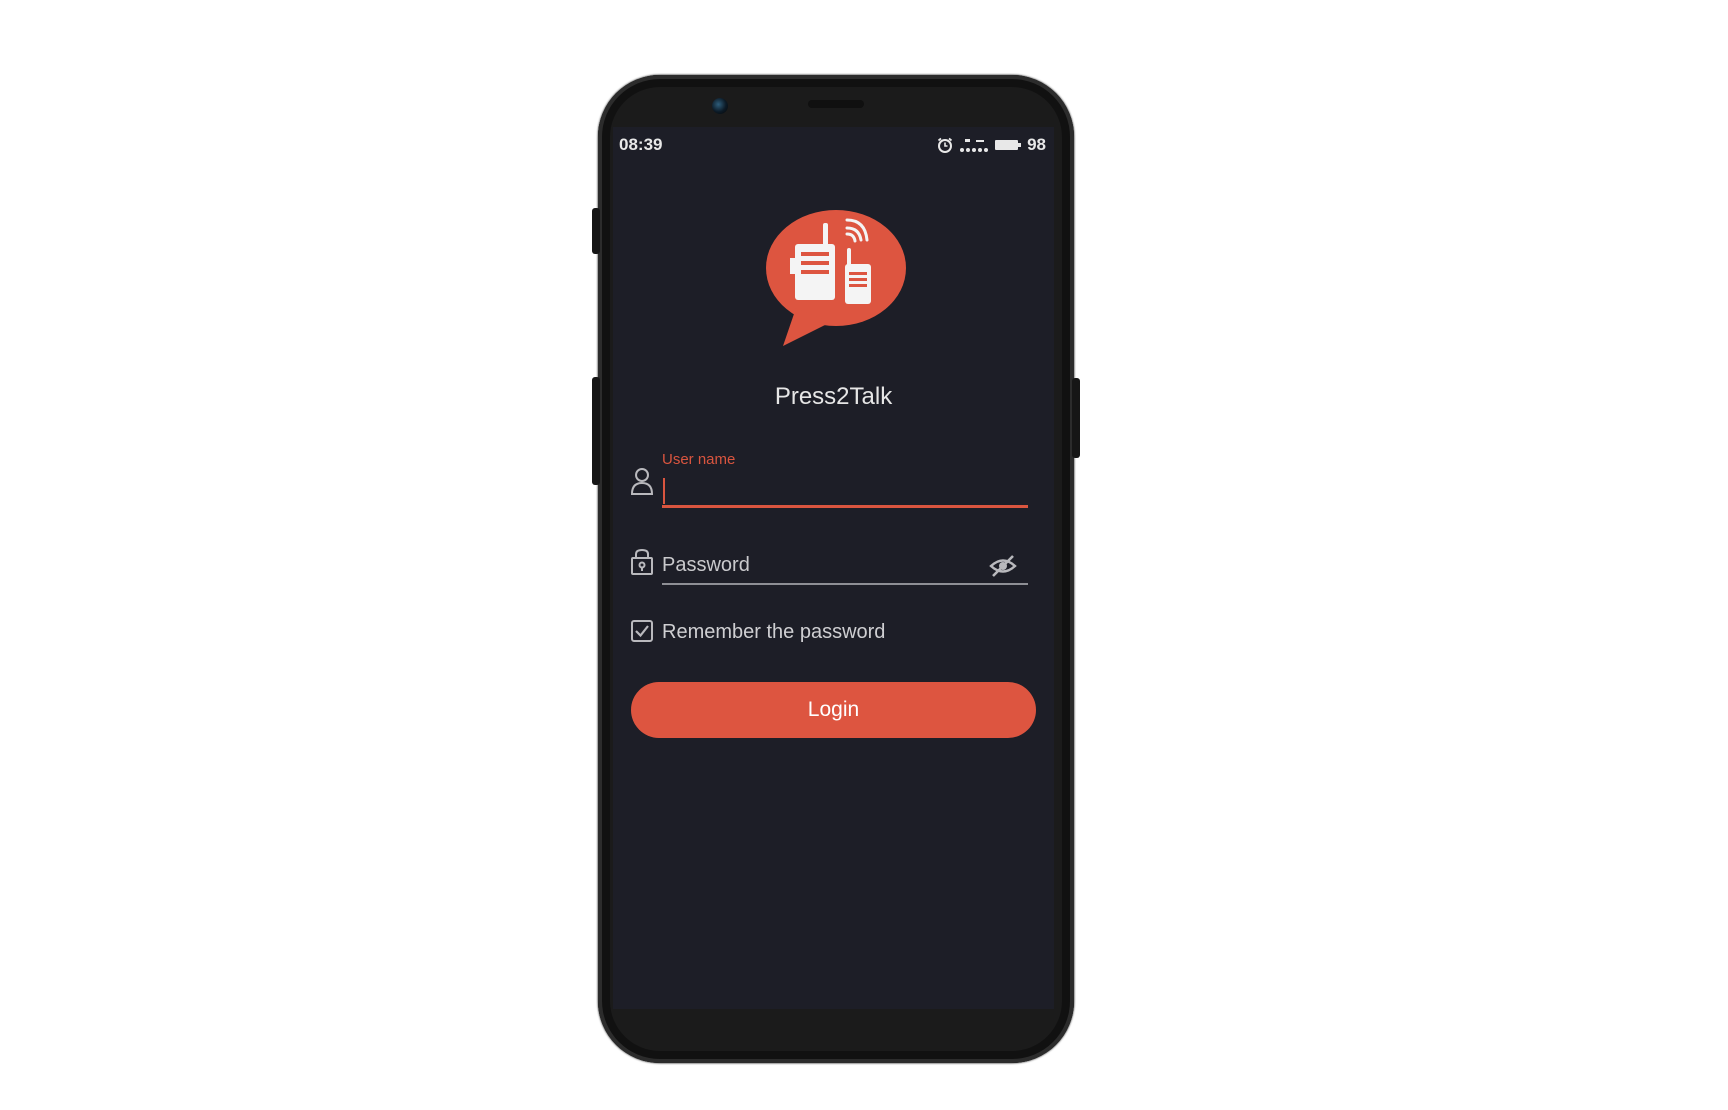 This screenshot has width=1728, height=1110. I want to click on phone-volume-button, so click(596, 431).